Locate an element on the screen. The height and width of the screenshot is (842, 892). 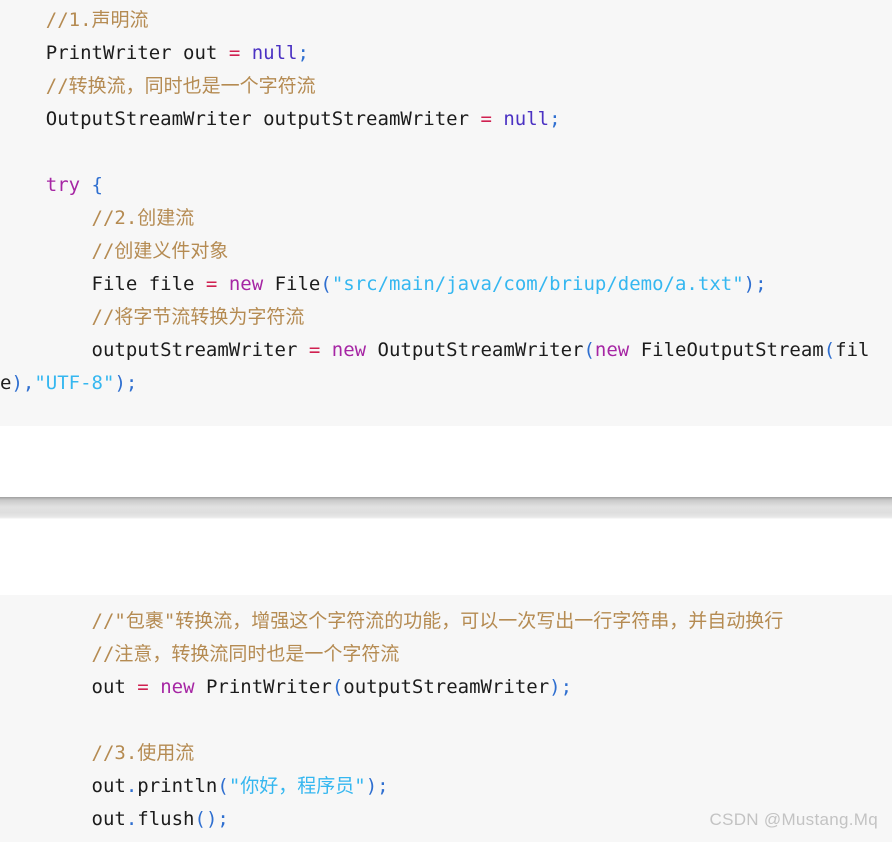
token-keyword: try is located at coordinates (63, 185).